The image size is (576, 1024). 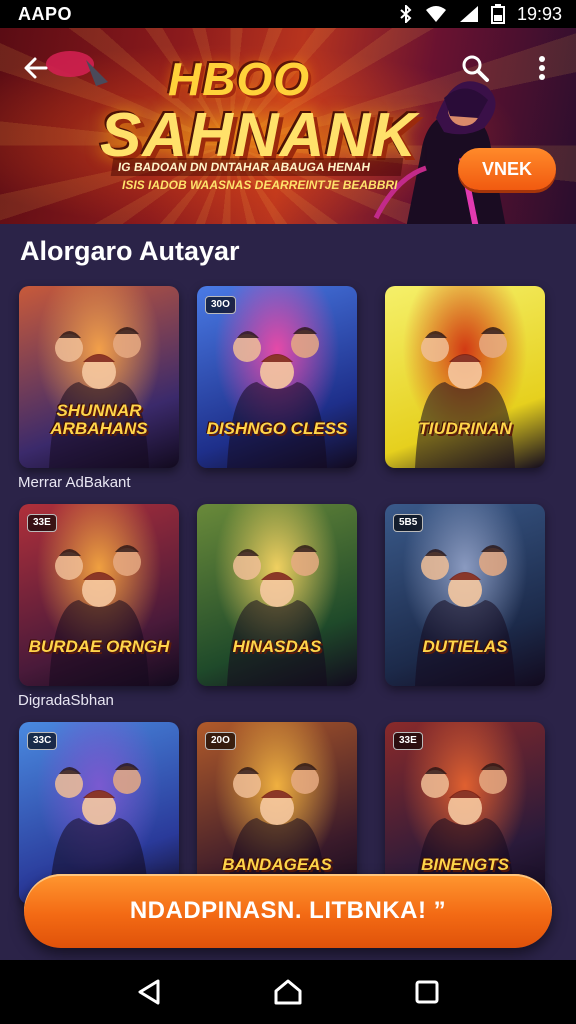 What do you see at coordinates (406, 14) in the screenshot?
I see `bluetooth-icon` at bounding box center [406, 14].